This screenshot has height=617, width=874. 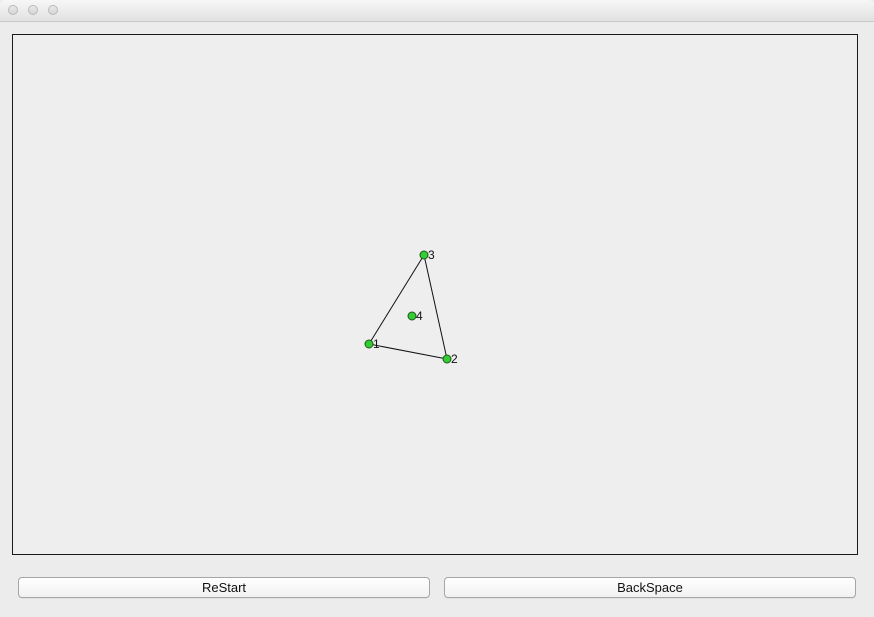 I want to click on zoom-window-icon, so click(x=53, y=10).